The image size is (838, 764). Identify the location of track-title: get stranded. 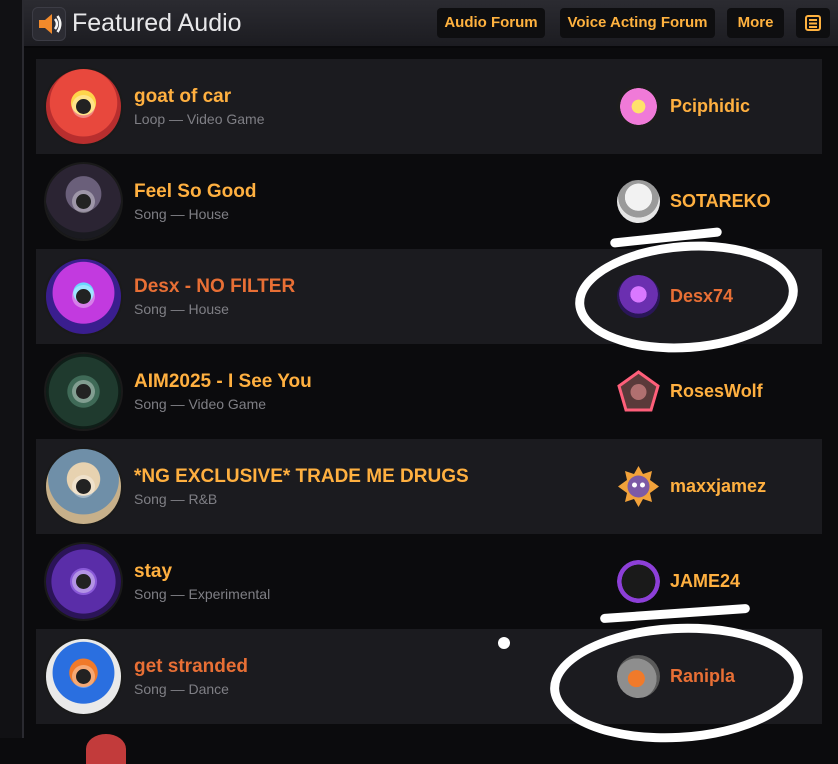
(191, 667).